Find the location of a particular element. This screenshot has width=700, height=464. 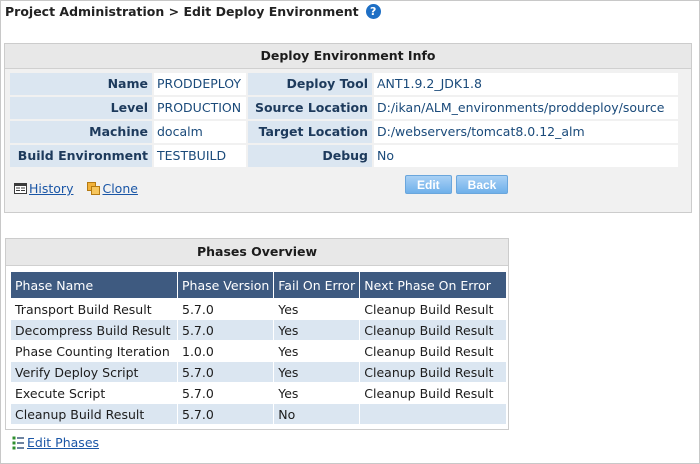

level-value: PRODUCTION is located at coordinates (200, 108).